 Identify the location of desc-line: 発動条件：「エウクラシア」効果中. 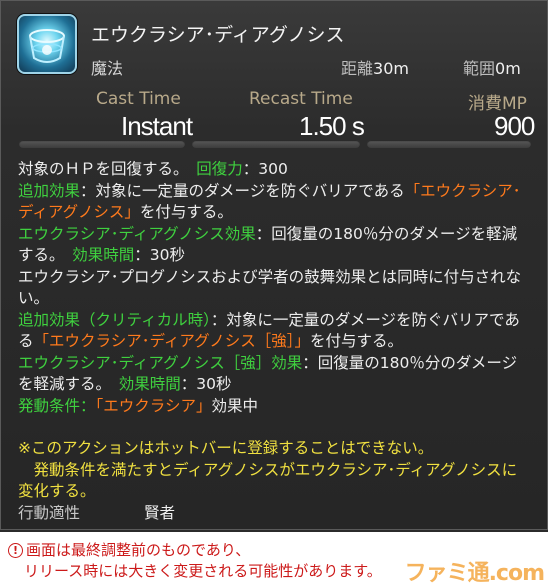
(275, 407).